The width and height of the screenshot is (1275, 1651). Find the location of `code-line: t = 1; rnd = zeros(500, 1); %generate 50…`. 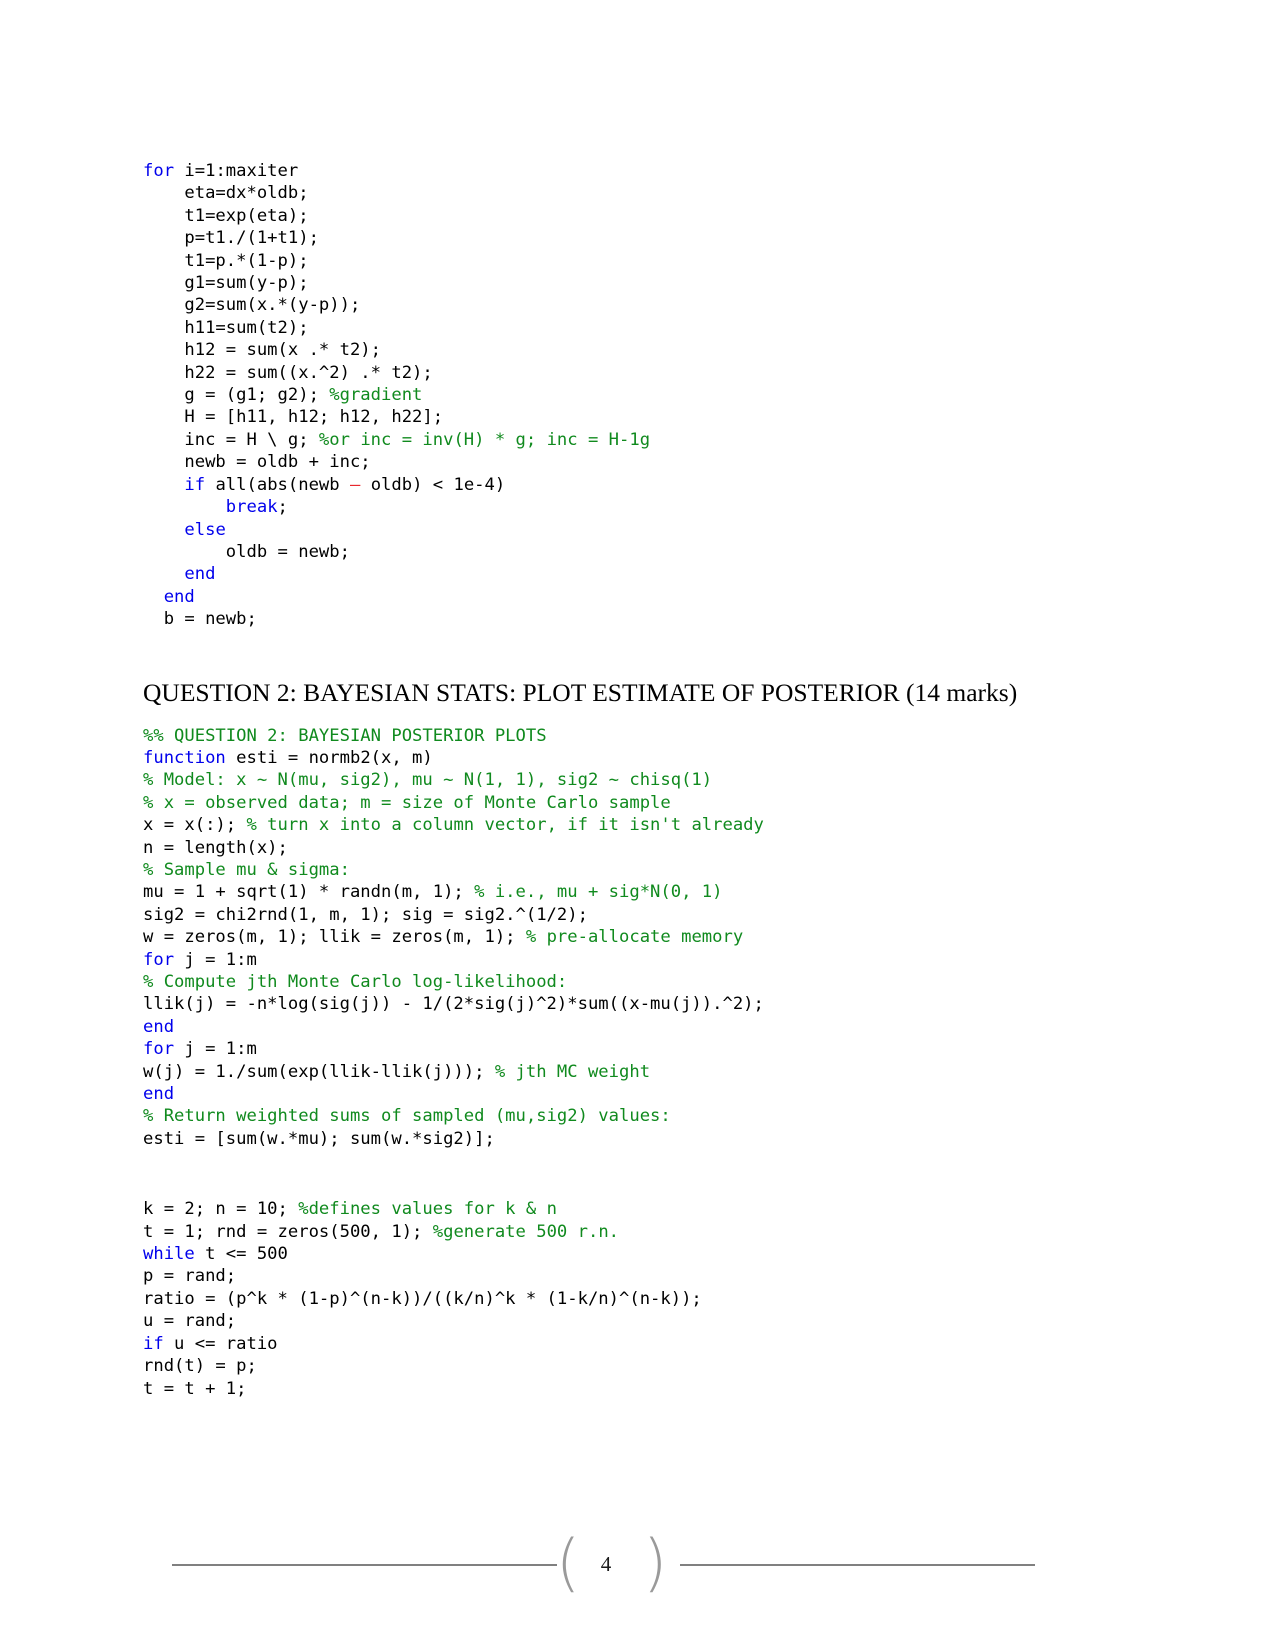

code-line: t = 1; rnd = zeros(500, 1); %generate 50… is located at coordinates (638, 1232).